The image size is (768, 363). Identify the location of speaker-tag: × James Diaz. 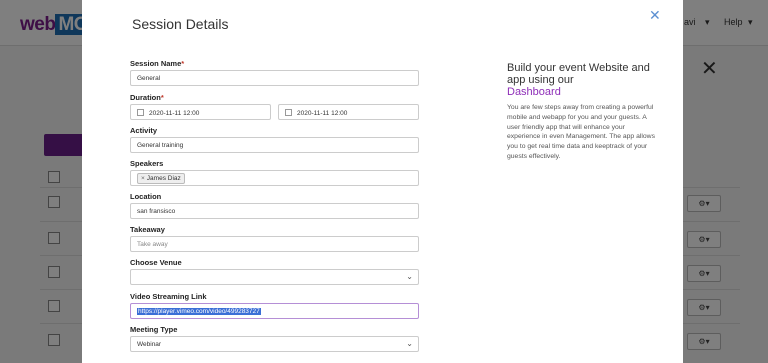
(161, 178).